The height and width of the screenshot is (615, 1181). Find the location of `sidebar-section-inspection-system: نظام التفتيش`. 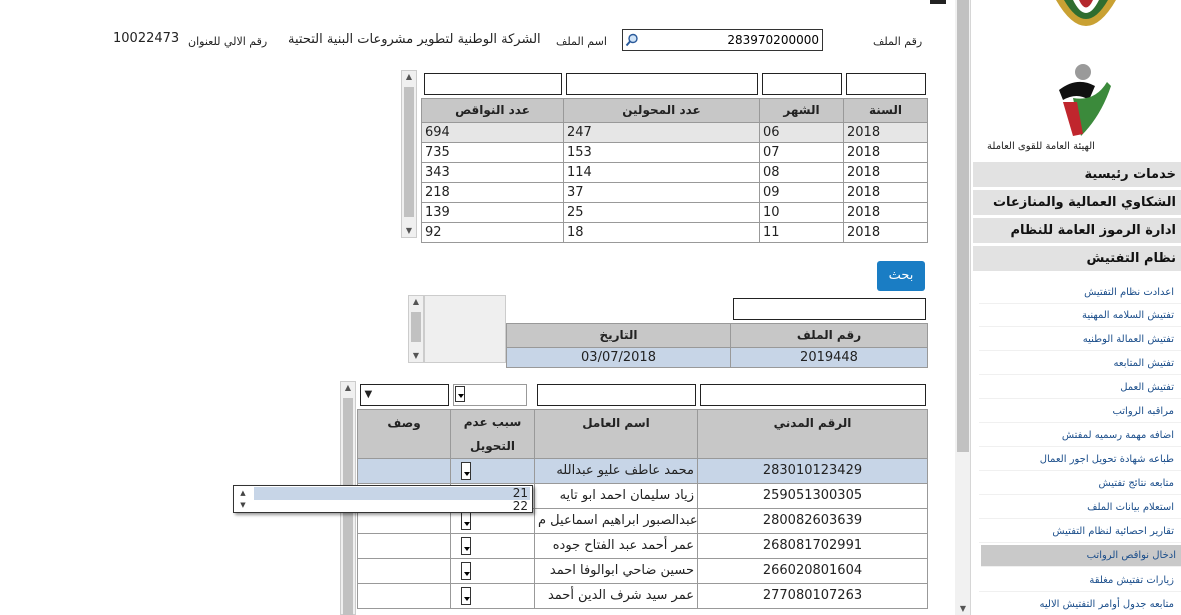

sidebar-section-inspection-system: نظام التفتيش is located at coordinates (1077, 259).